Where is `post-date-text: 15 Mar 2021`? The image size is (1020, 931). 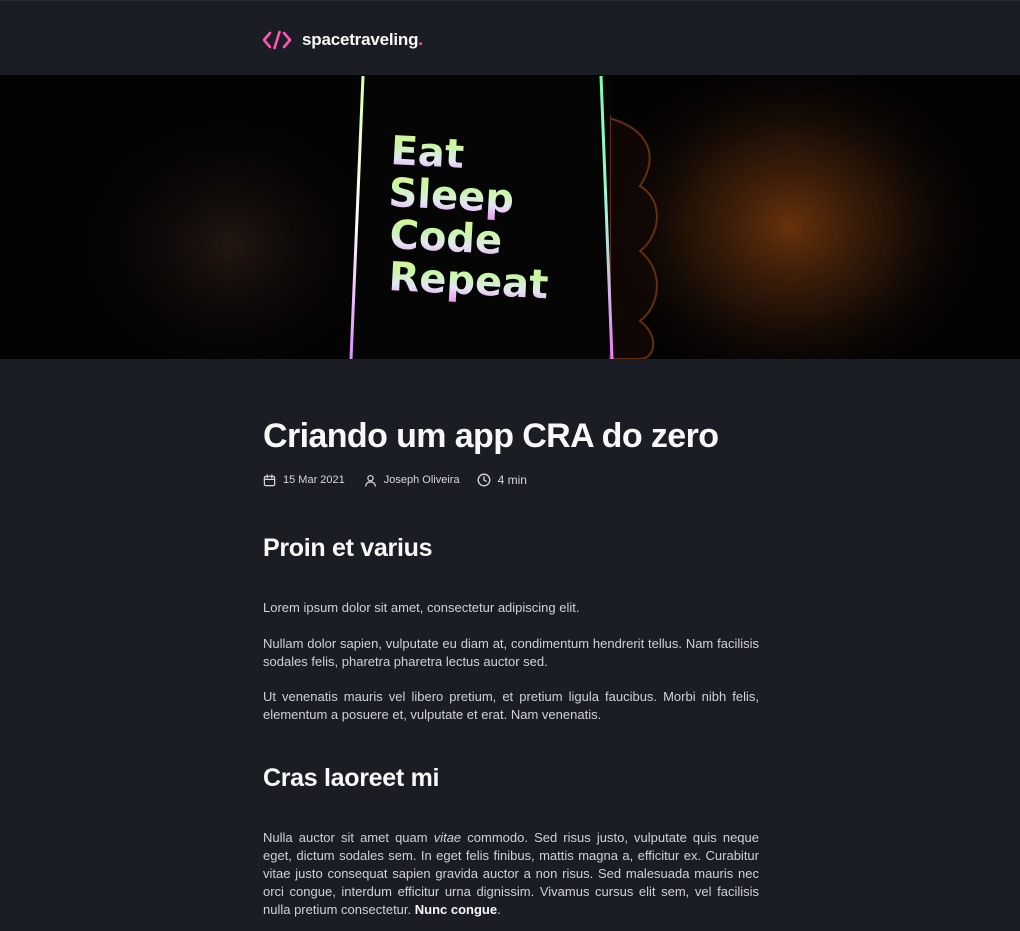 post-date-text: 15 Mar 2021 is located at coordinates (314, 480).